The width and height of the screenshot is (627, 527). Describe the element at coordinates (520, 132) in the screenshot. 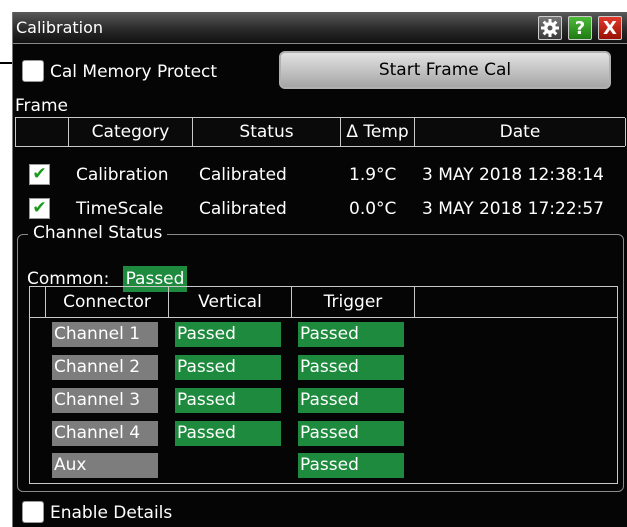

I see `frame-header-date: Date` at that location.